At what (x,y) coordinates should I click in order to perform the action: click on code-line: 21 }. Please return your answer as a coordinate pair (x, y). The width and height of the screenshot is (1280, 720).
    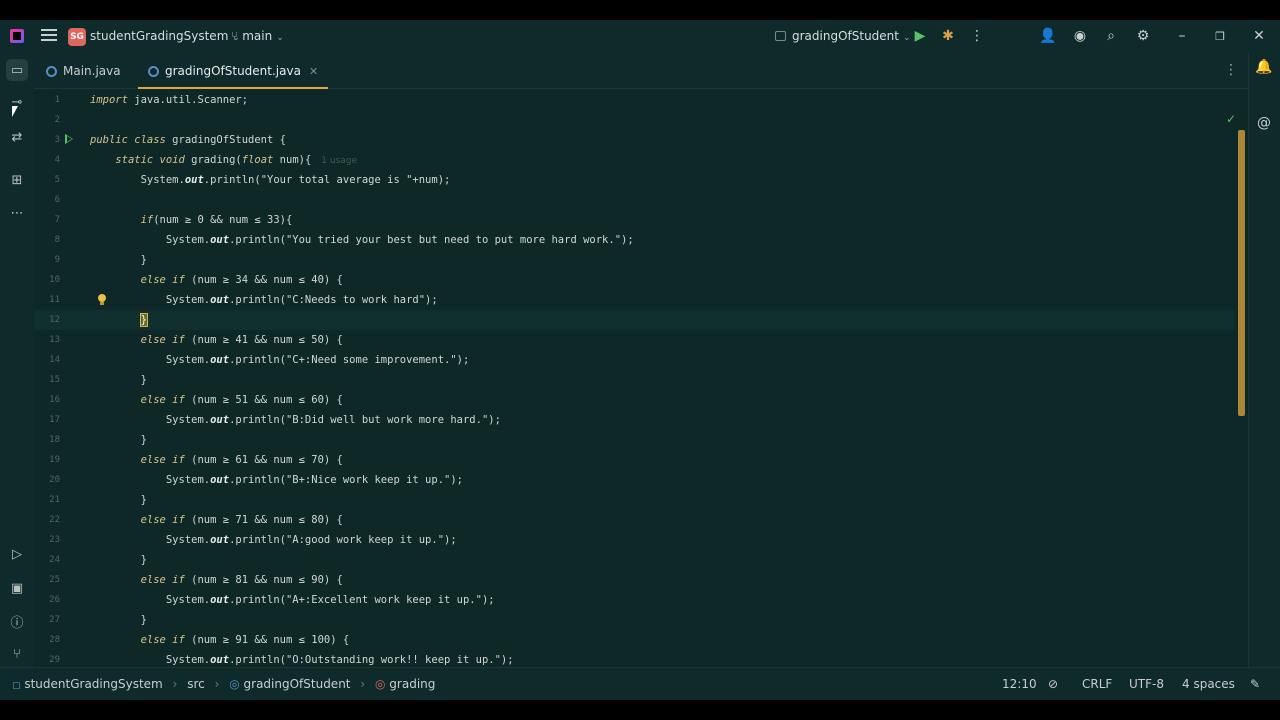
    Looking at the image, I should click on (634, 500).